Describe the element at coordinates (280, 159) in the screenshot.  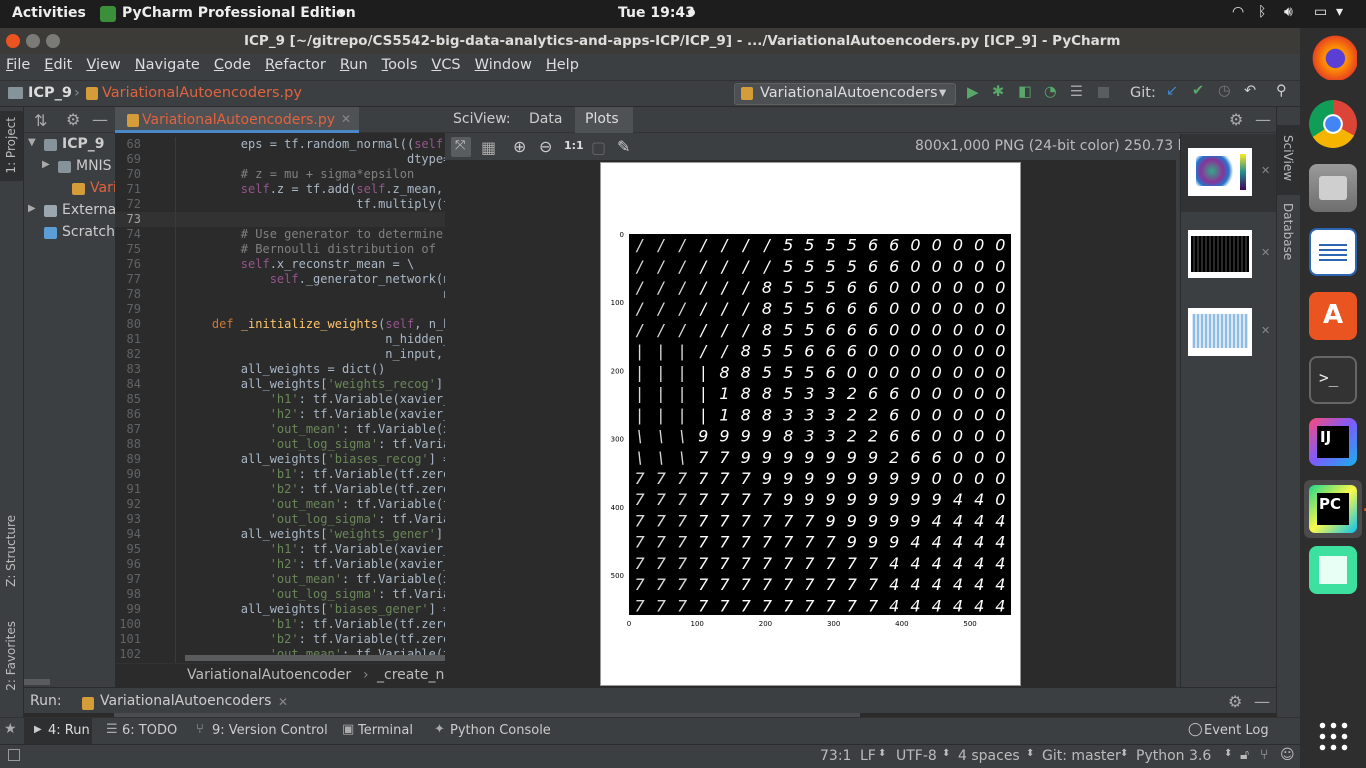
I see `code-line: 69 dtype=` at that location.